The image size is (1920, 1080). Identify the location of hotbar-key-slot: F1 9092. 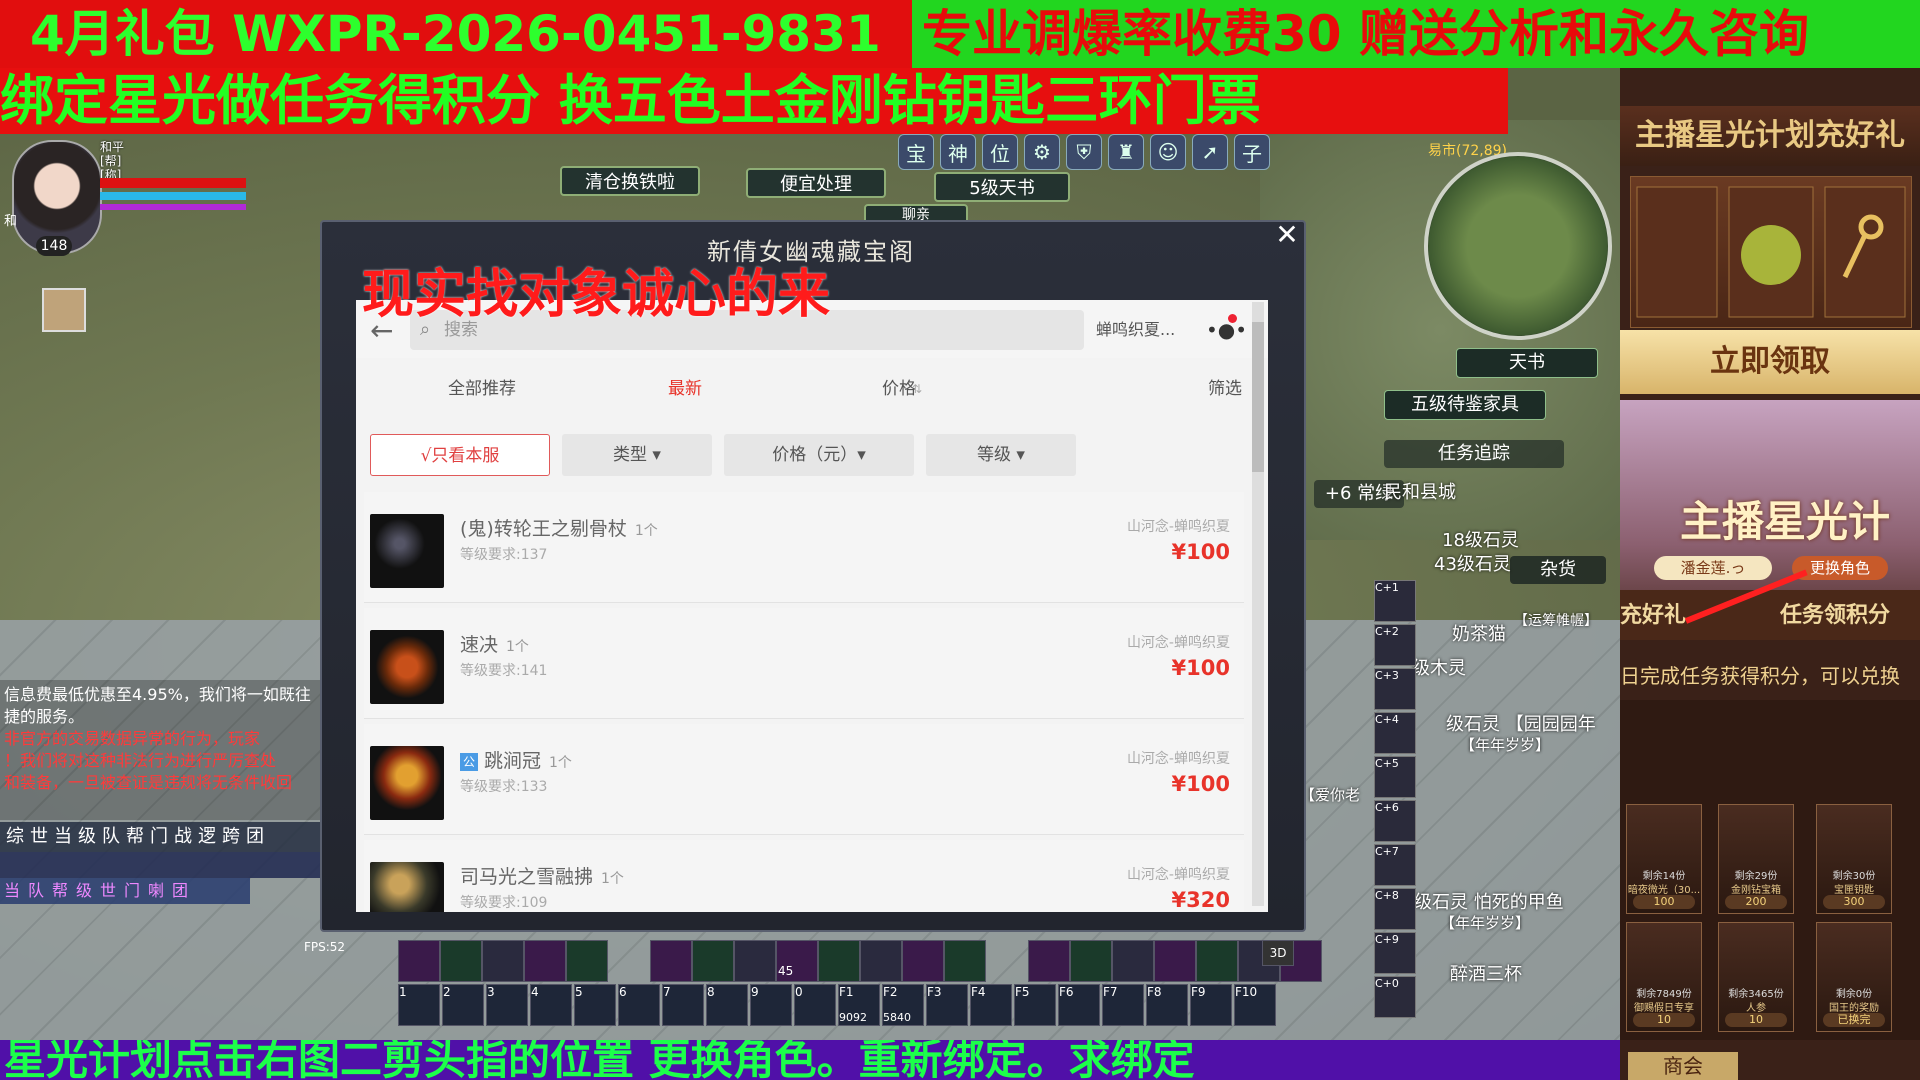
(859, 1005).